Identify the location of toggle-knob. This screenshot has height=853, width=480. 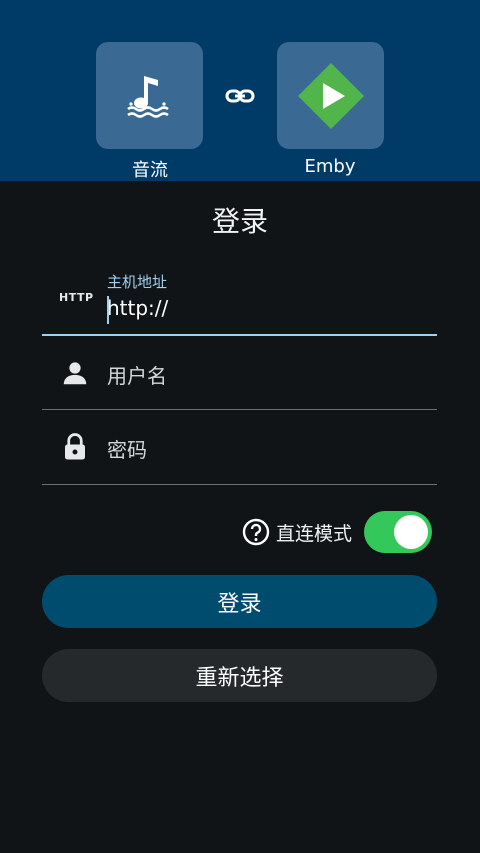
(411, 532).